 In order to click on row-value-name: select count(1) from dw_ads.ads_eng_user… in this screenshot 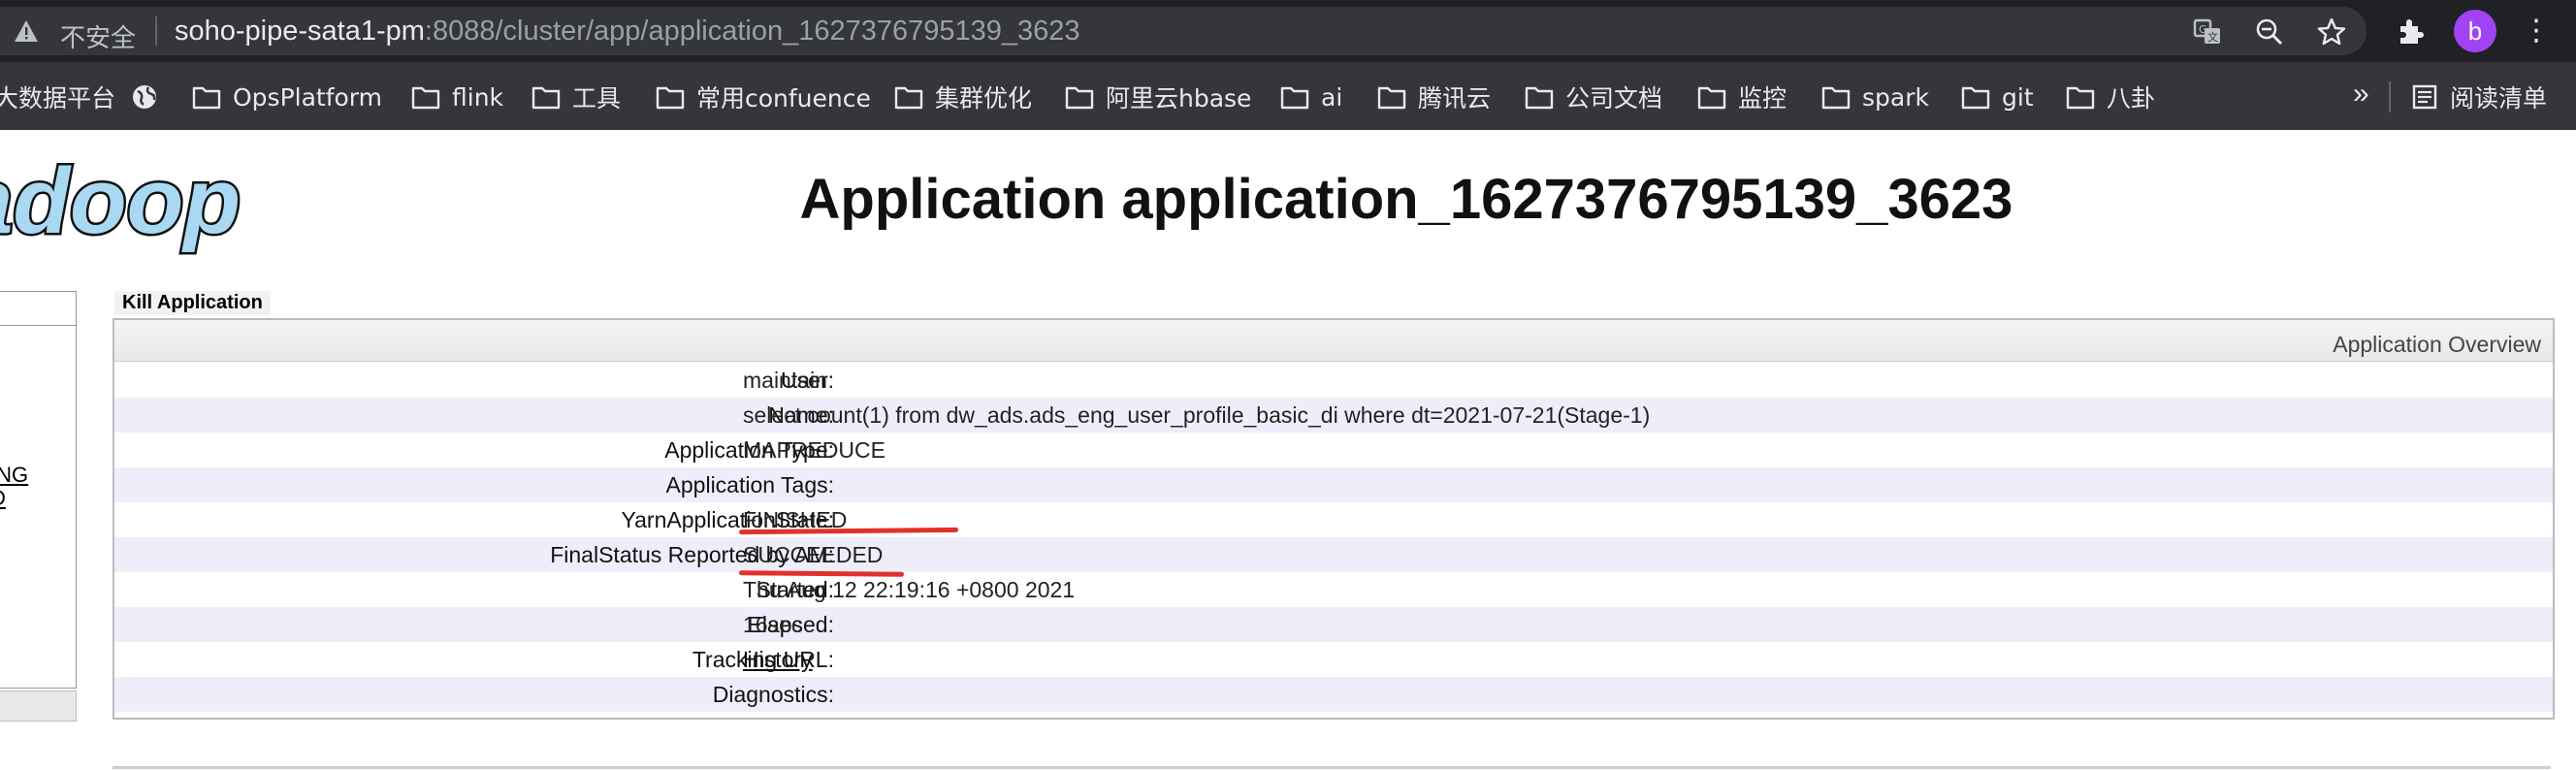, I will do `click(1197, 415)`.